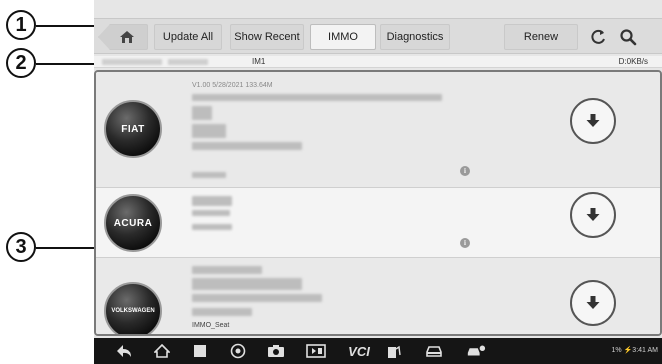  What do you see at coordinates (188, 37) in the screenshot?
I see `update-all-button: Update All` at bounding box center [188, 37].